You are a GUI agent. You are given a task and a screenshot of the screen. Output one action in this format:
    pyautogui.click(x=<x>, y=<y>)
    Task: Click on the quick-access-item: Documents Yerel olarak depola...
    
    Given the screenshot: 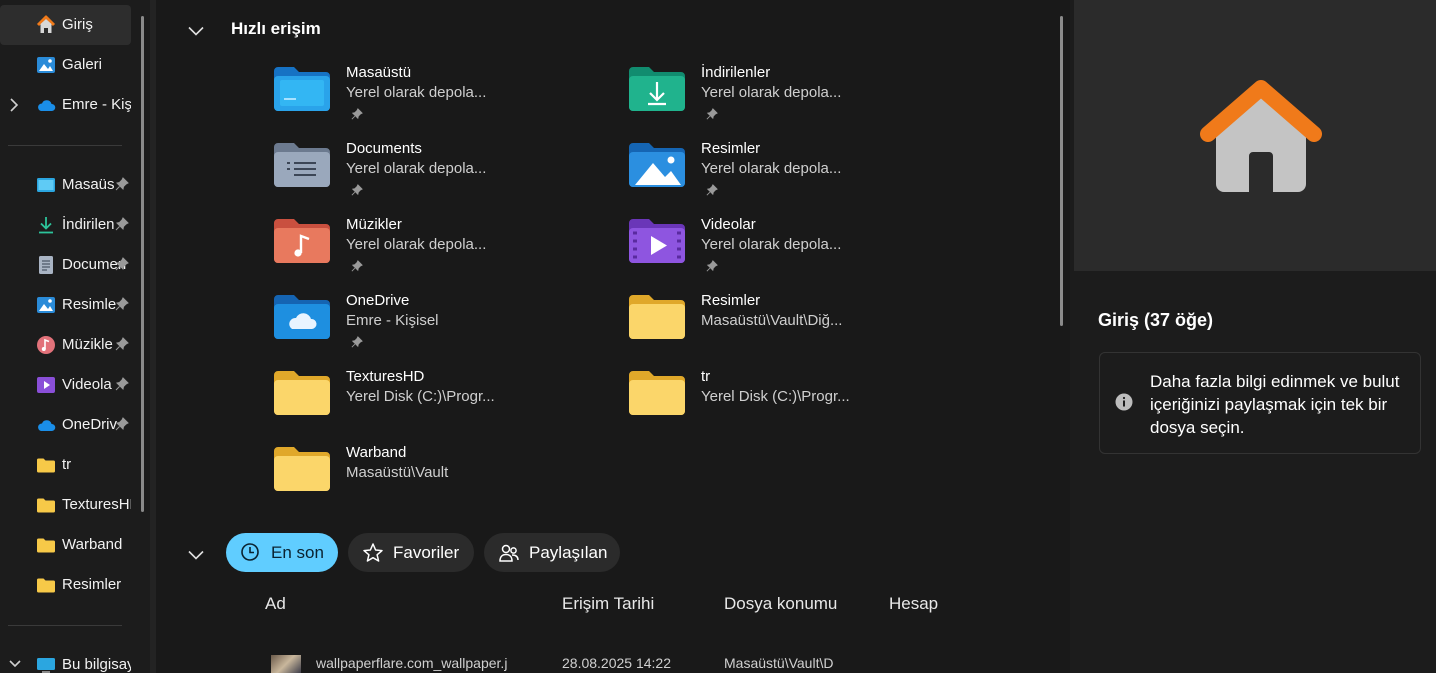 What is the action you would take?
    pyautogui.click(x=444, y=176)
    